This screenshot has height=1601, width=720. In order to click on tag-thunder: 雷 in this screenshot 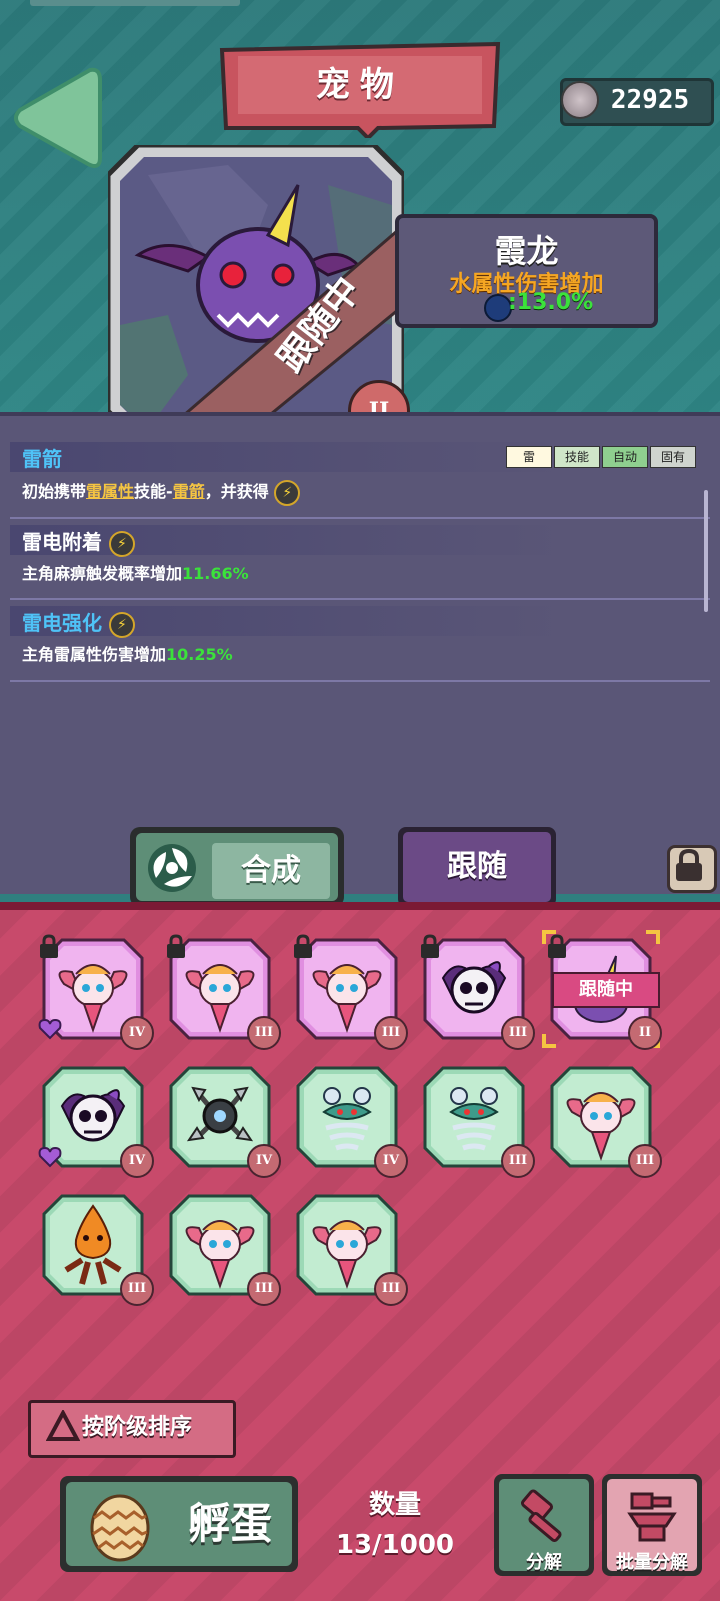, I will do `click(529, 457)`.